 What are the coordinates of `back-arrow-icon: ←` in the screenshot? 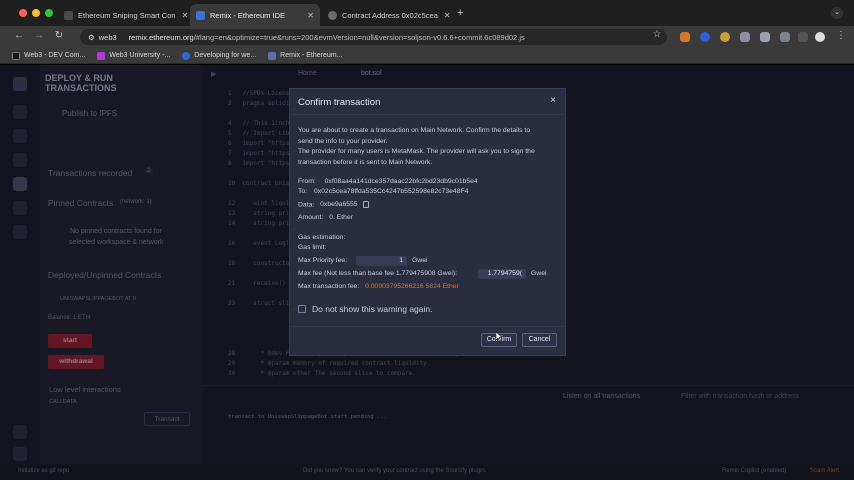 It's located at (19, 35).